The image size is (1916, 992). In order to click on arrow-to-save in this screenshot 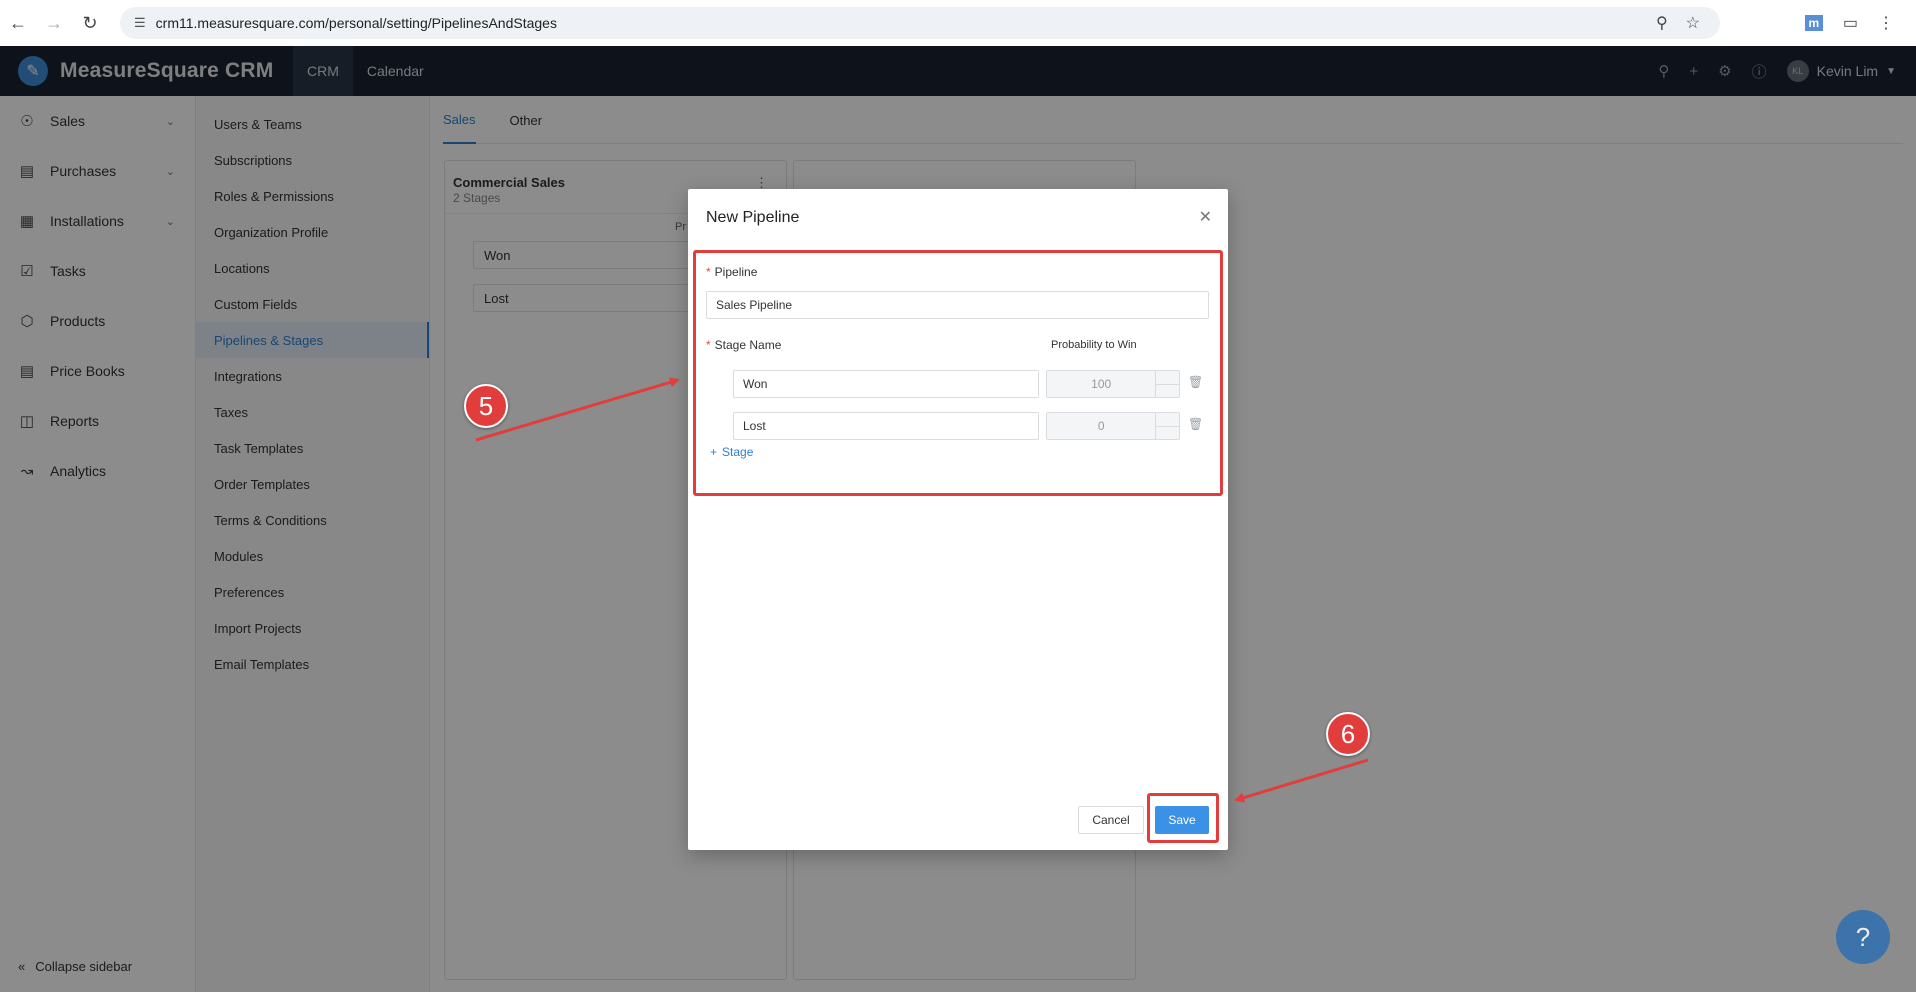, I will do `click(1301, 780)`.